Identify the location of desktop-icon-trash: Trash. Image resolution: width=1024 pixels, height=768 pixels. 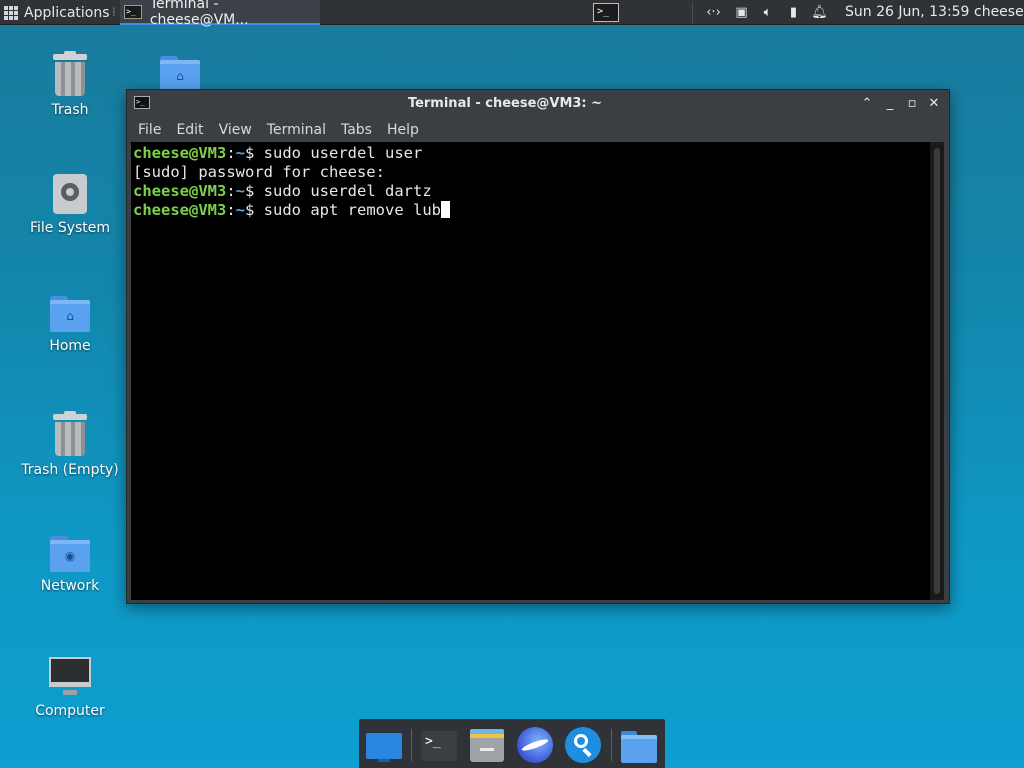
(70, 84).